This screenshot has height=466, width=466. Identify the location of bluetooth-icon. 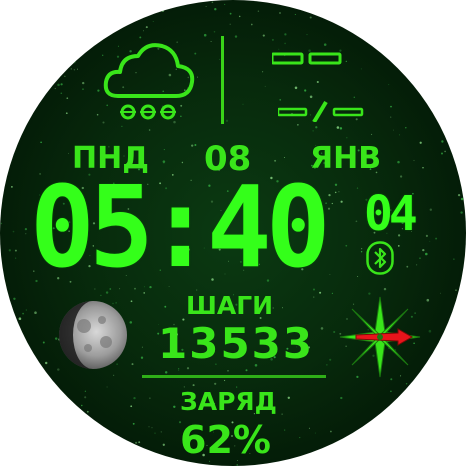
(380, 258).